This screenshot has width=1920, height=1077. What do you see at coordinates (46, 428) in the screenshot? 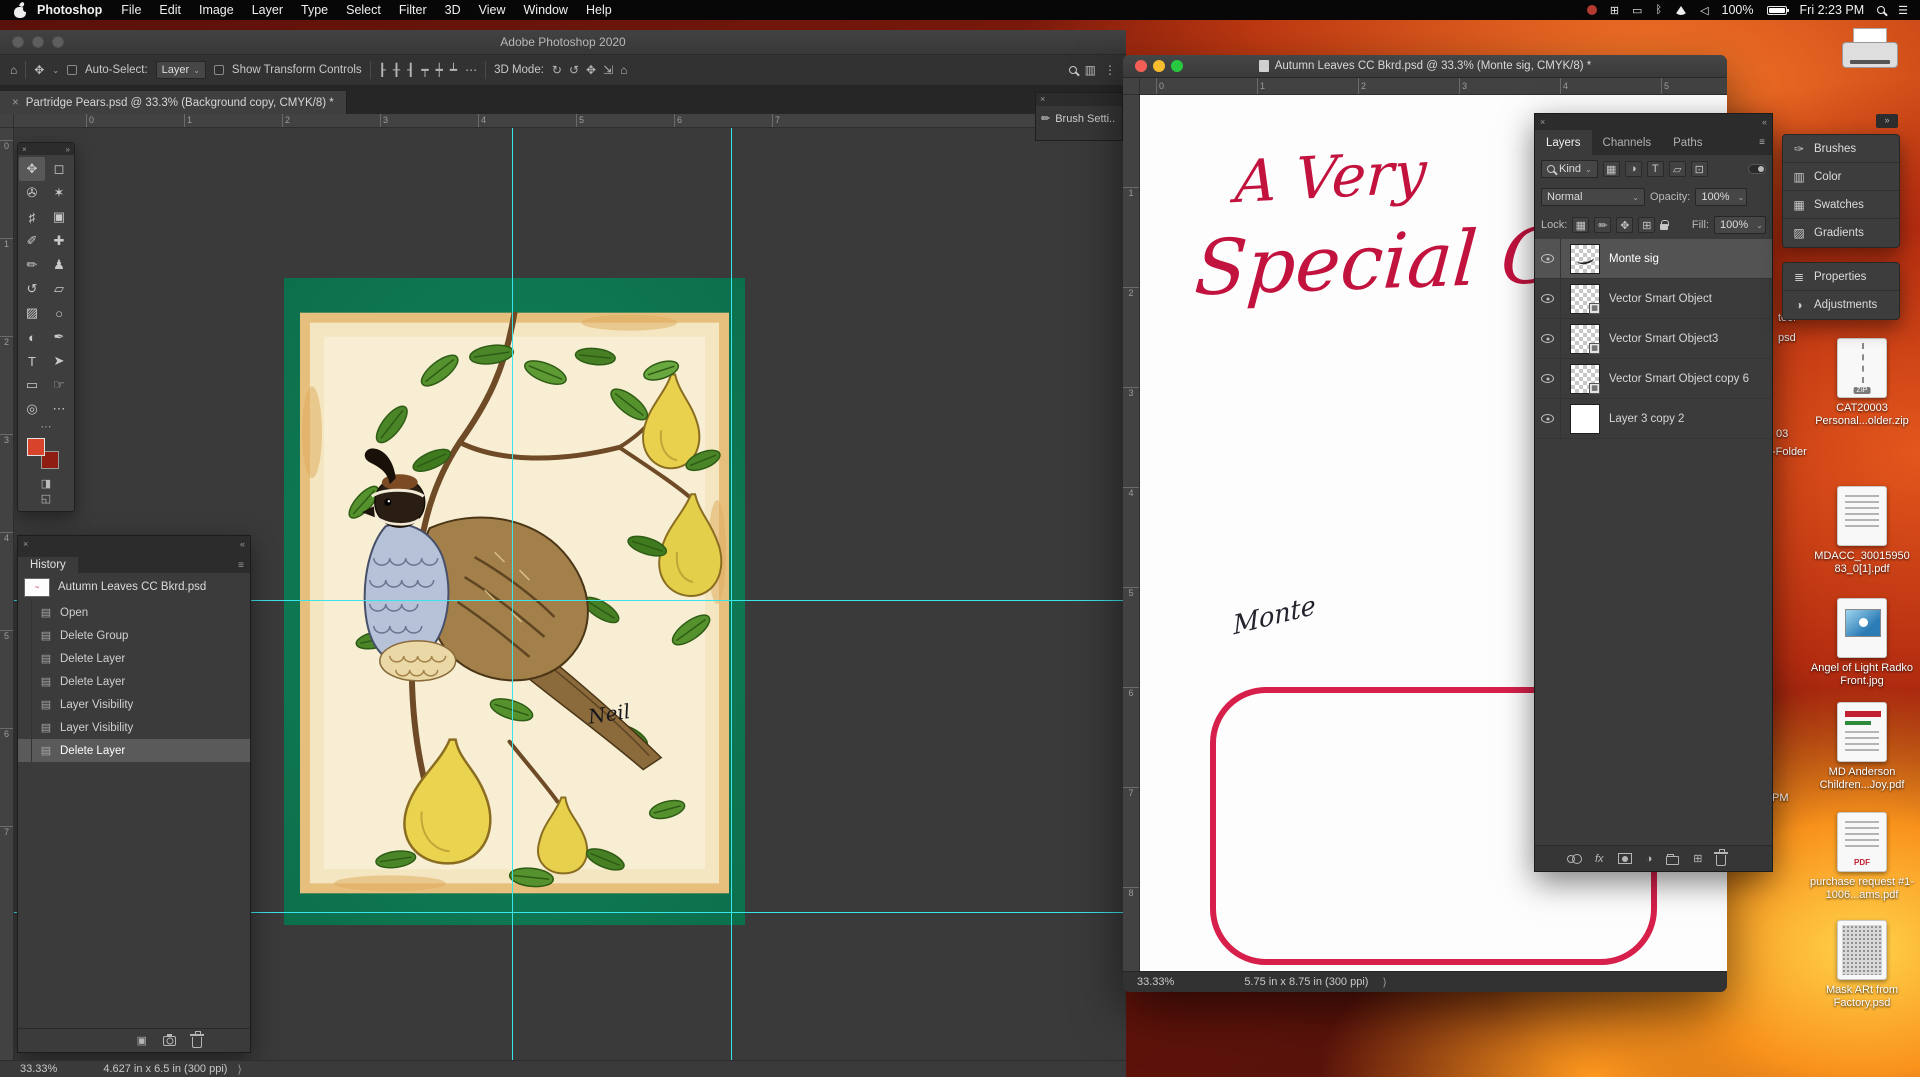
I see `toolbar-edit-dots: ⋯` at bounding box center [46, 428].